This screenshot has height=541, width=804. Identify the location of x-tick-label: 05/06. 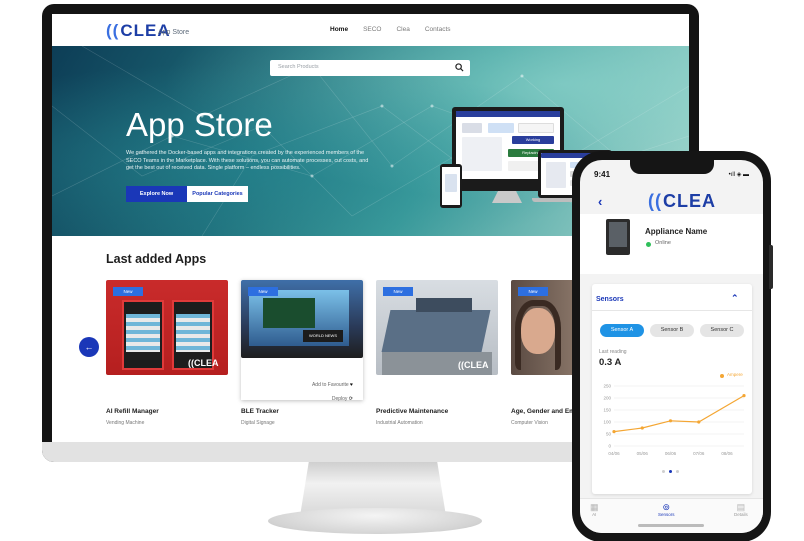
(643, 453).